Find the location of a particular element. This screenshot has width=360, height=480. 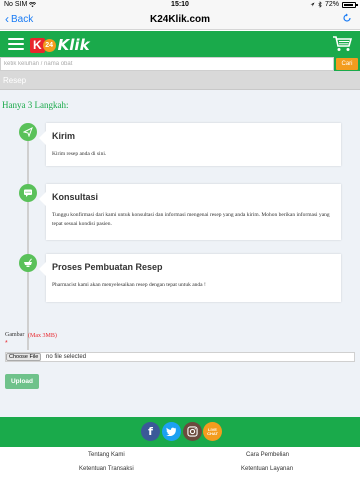

twitter-icon is located at coordinates (171, 431).